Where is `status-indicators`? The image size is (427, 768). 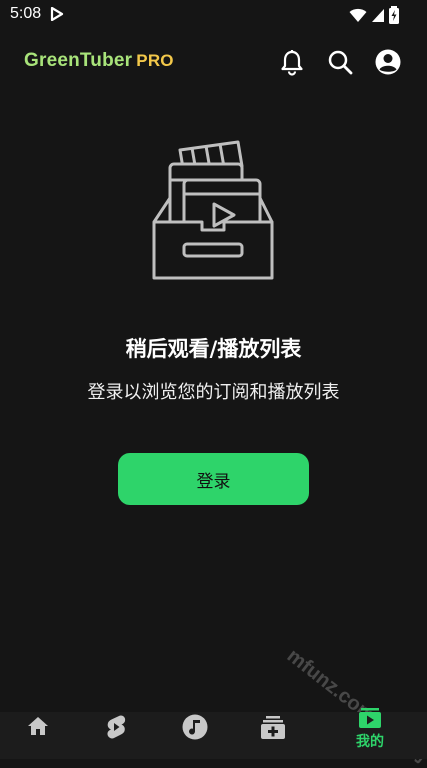 status-indicators is located at coordinates (374, 15).